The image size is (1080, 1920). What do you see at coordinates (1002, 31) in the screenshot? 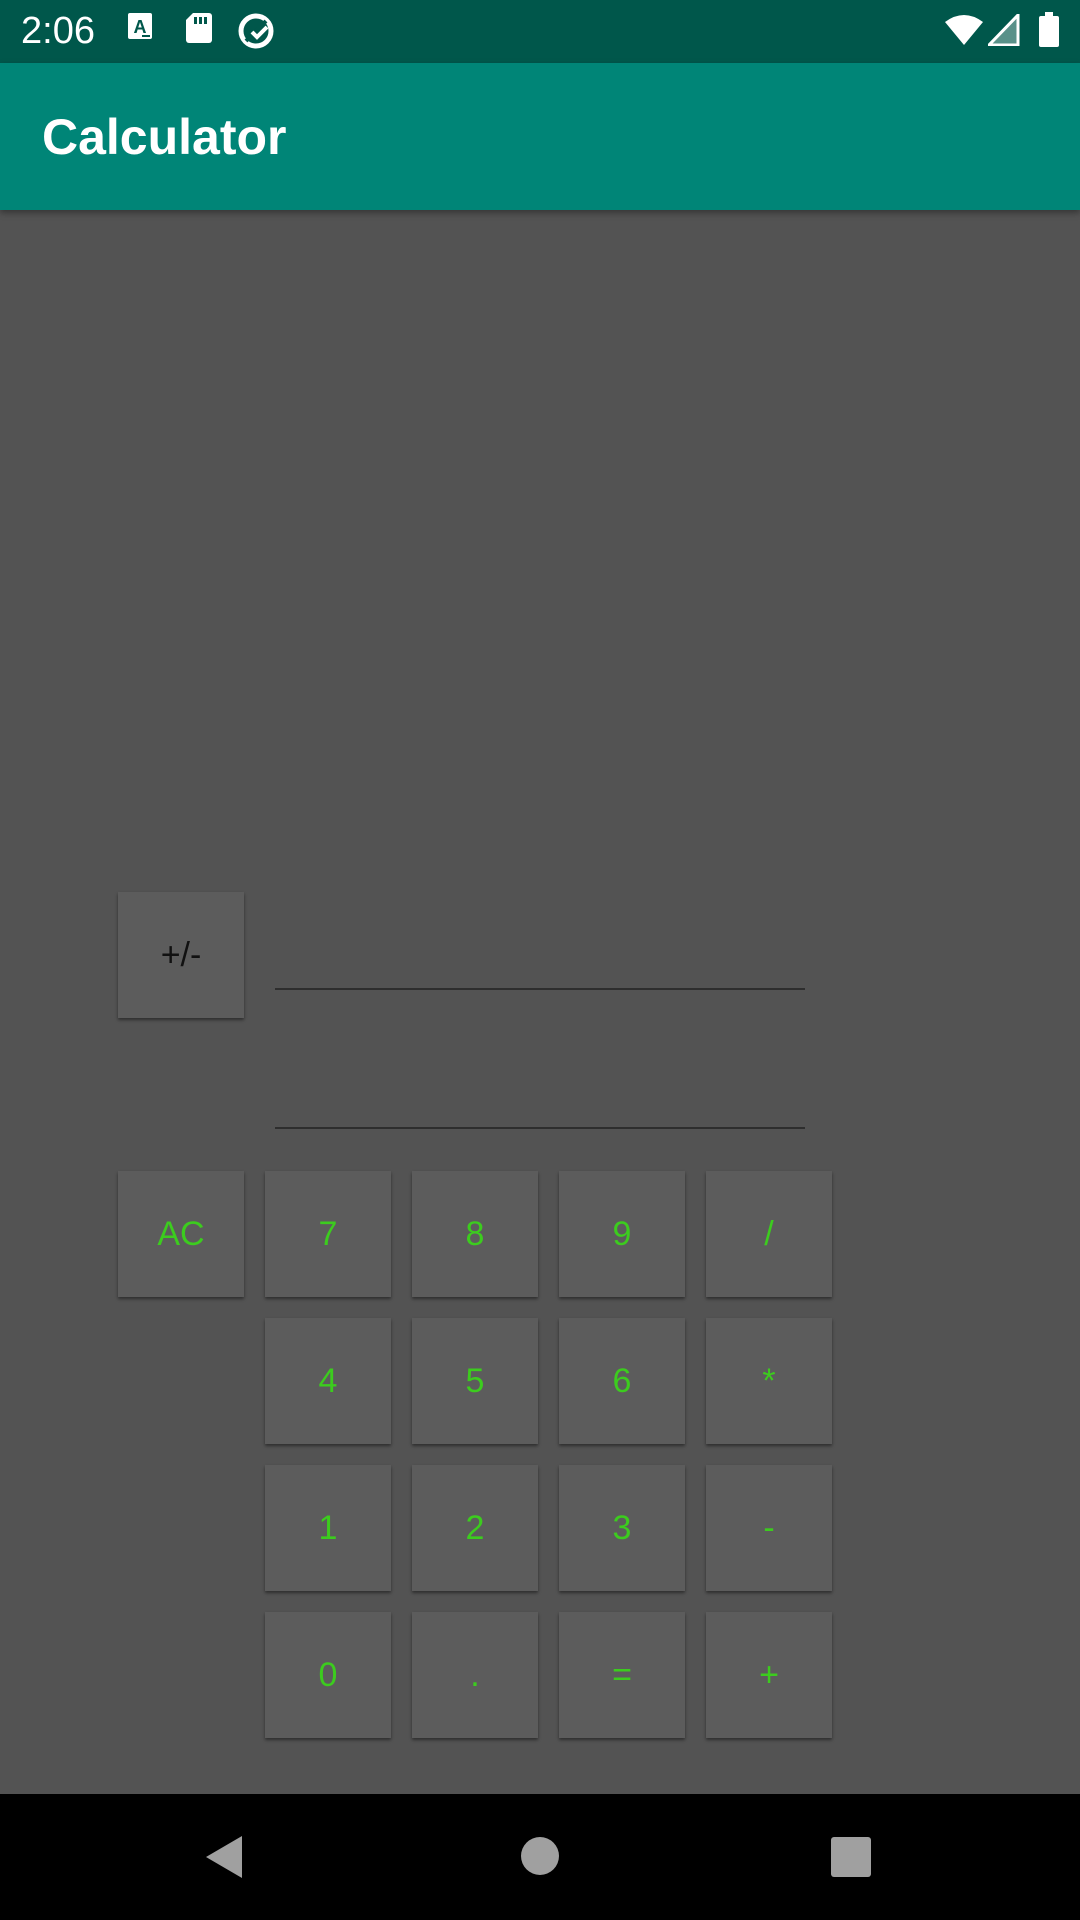
I see `signal-icon` at bounding box center [1002, 31].